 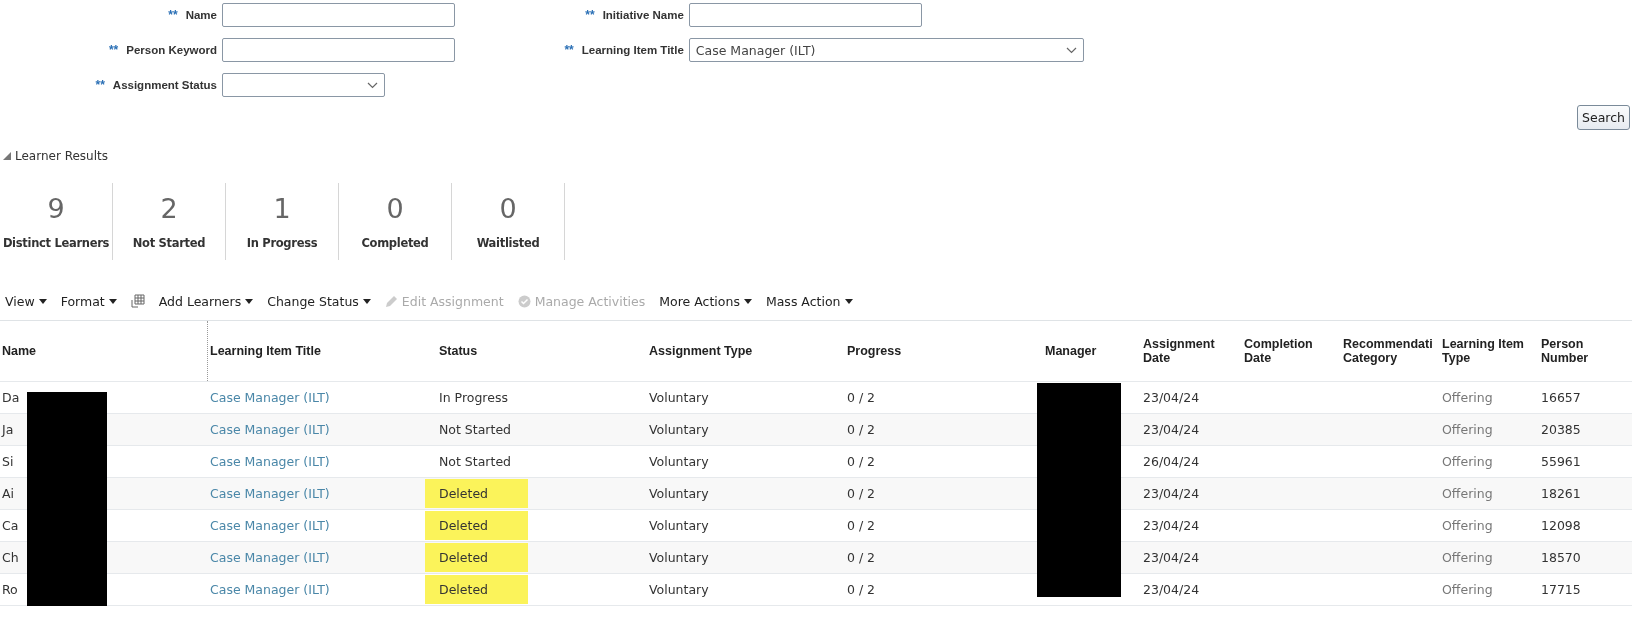 I want to click on summary-tile: 0 Waitlisted, so click(x=508, y=221).